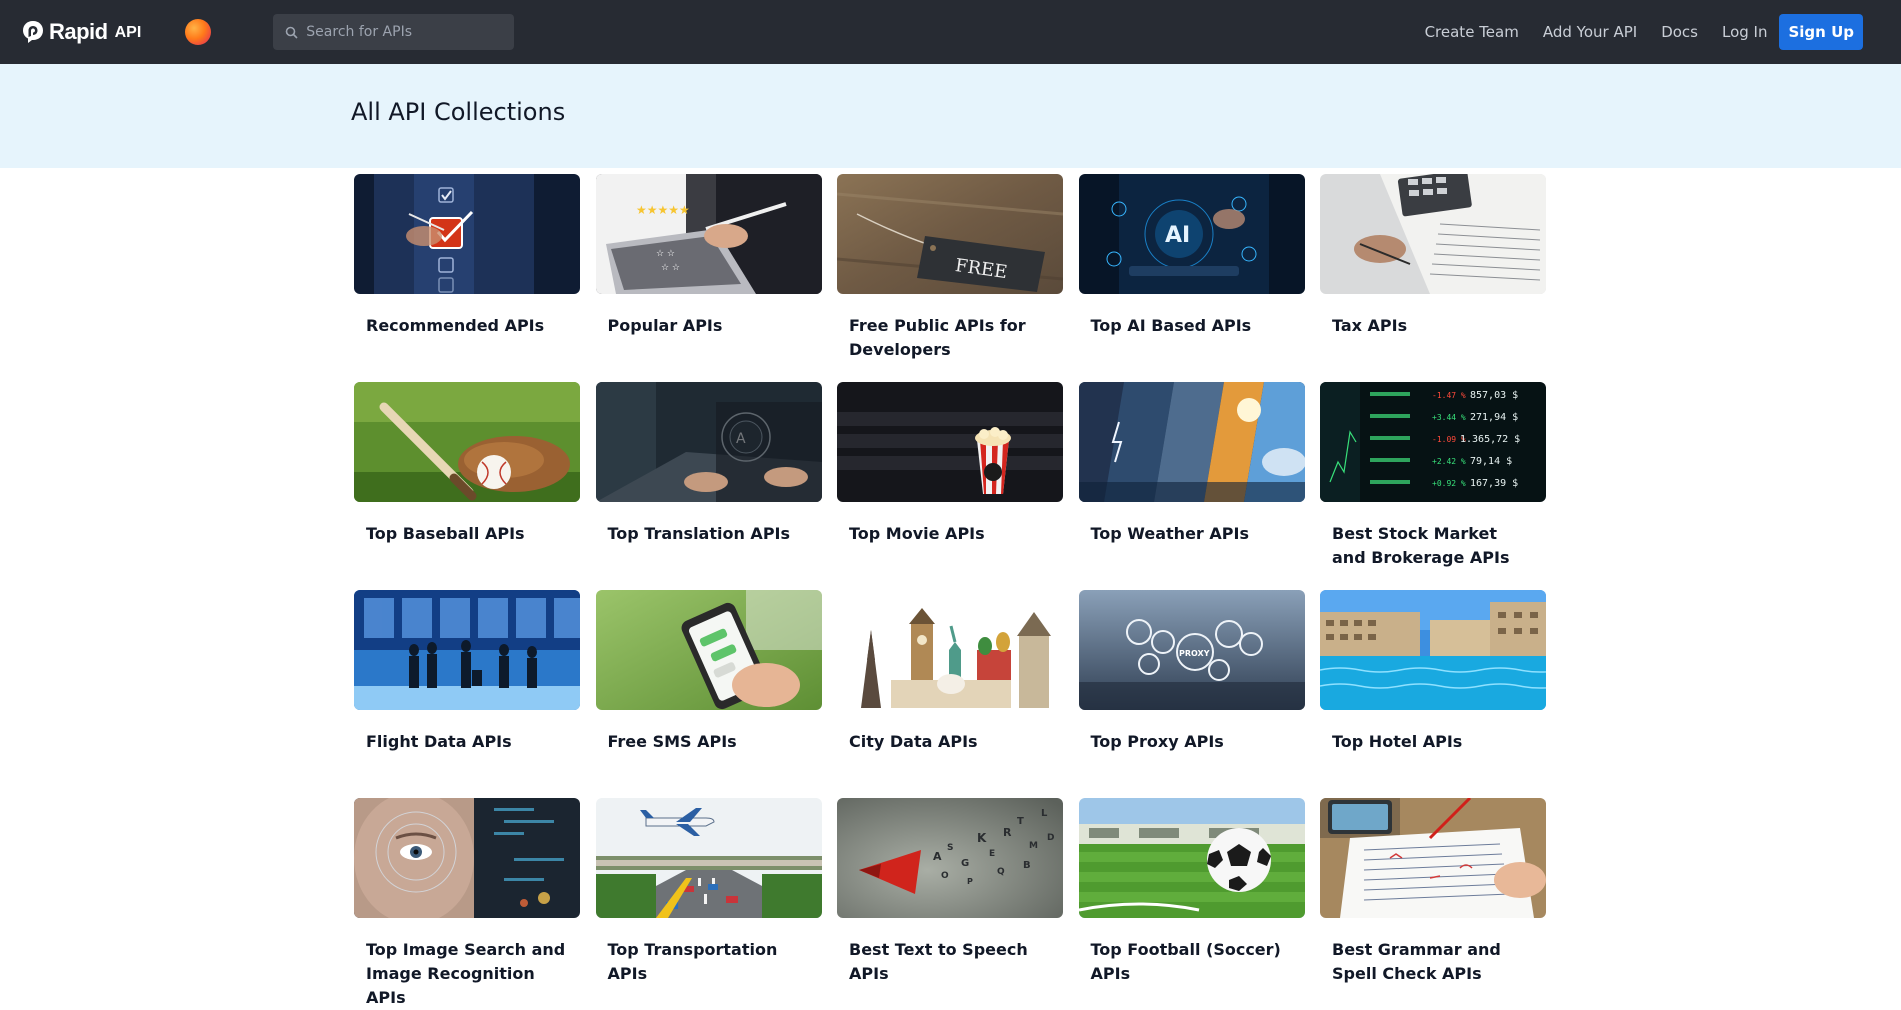 The image size is (1901, 1010). I want to click on collection-card: Top Hotel APIs, so click(1433, 694).